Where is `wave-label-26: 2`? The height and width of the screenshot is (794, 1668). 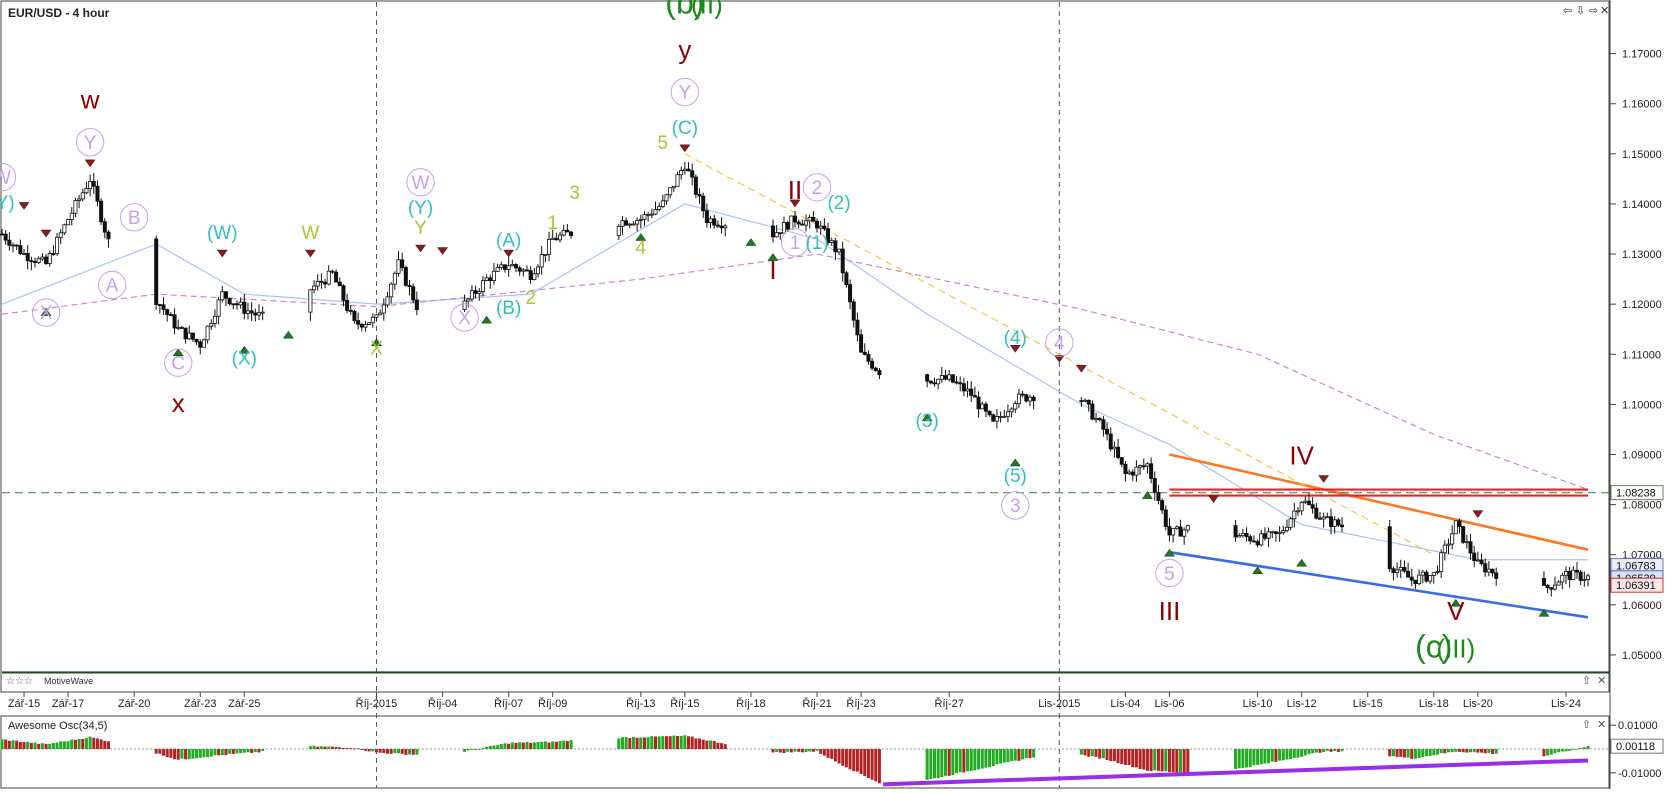
wave-label-26: 2 is located at coordinates (530, 298).